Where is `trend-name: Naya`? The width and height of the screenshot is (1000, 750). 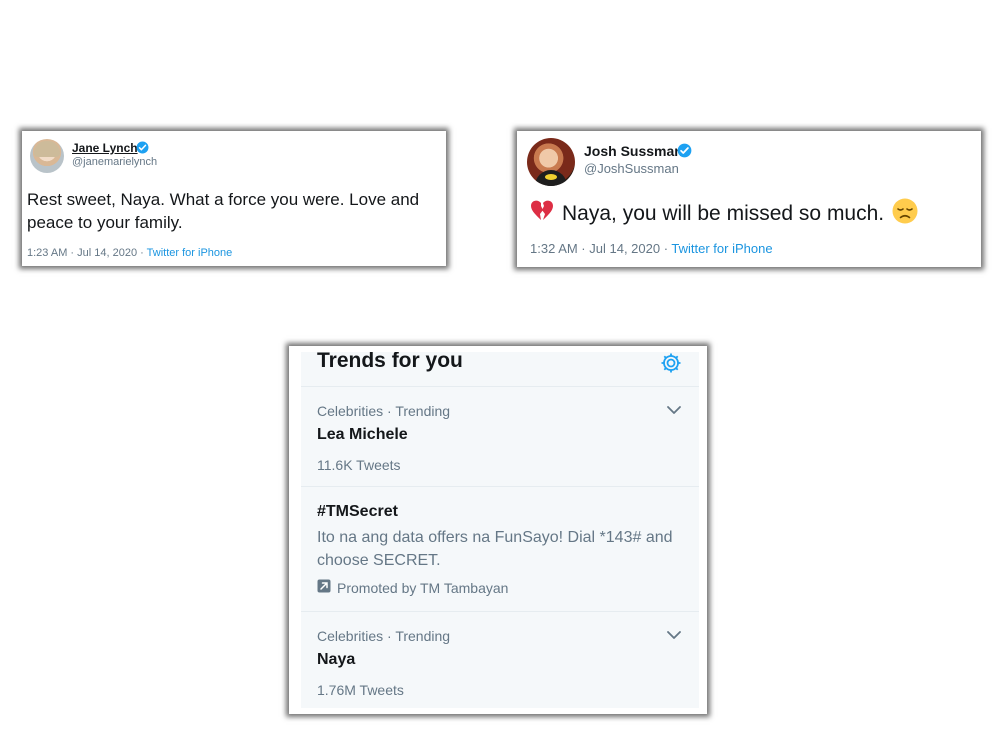 trend-name: Naya is located at coordinates (336, 660).